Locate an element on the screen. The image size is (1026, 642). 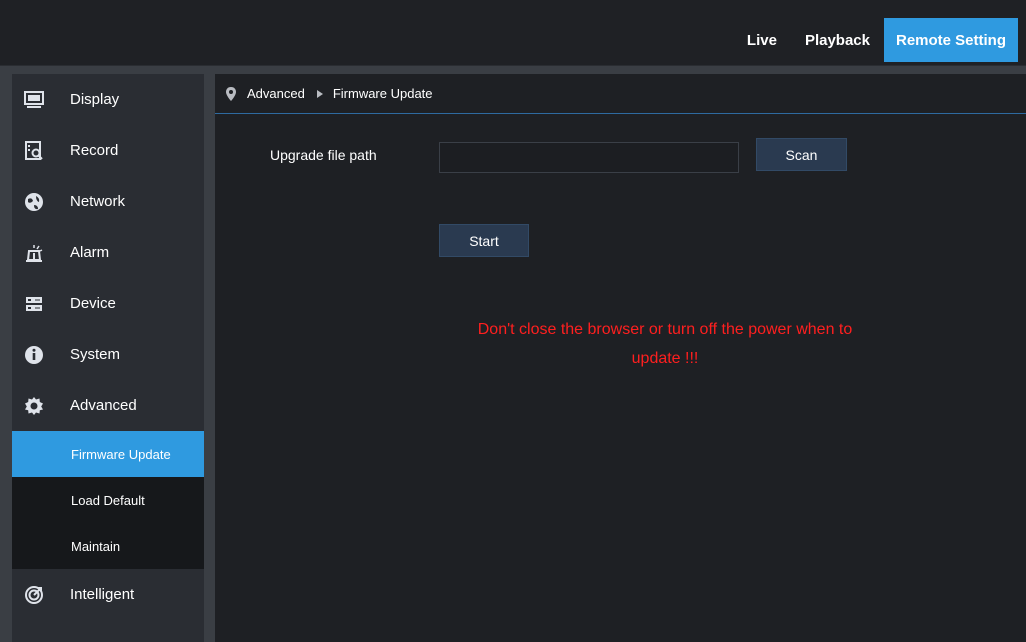
sidebar-subitem-load-default: Load Default is located at coordinates (108, 500).